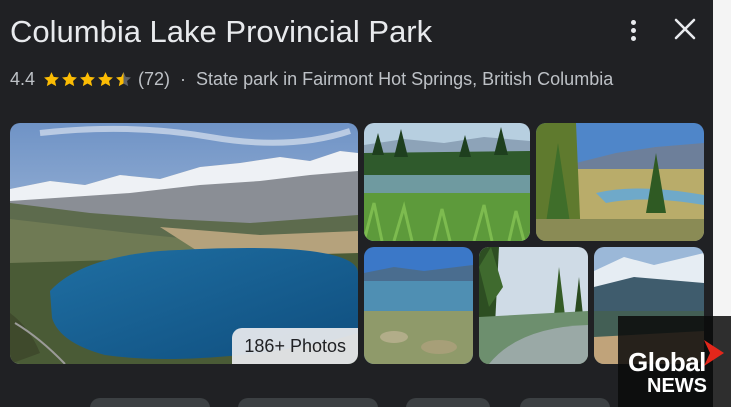 This screenshot has width=731, height=407. Describe the element at coordinates (633, 22) in the screenshot. I see `more-vertical-icon` at that location.